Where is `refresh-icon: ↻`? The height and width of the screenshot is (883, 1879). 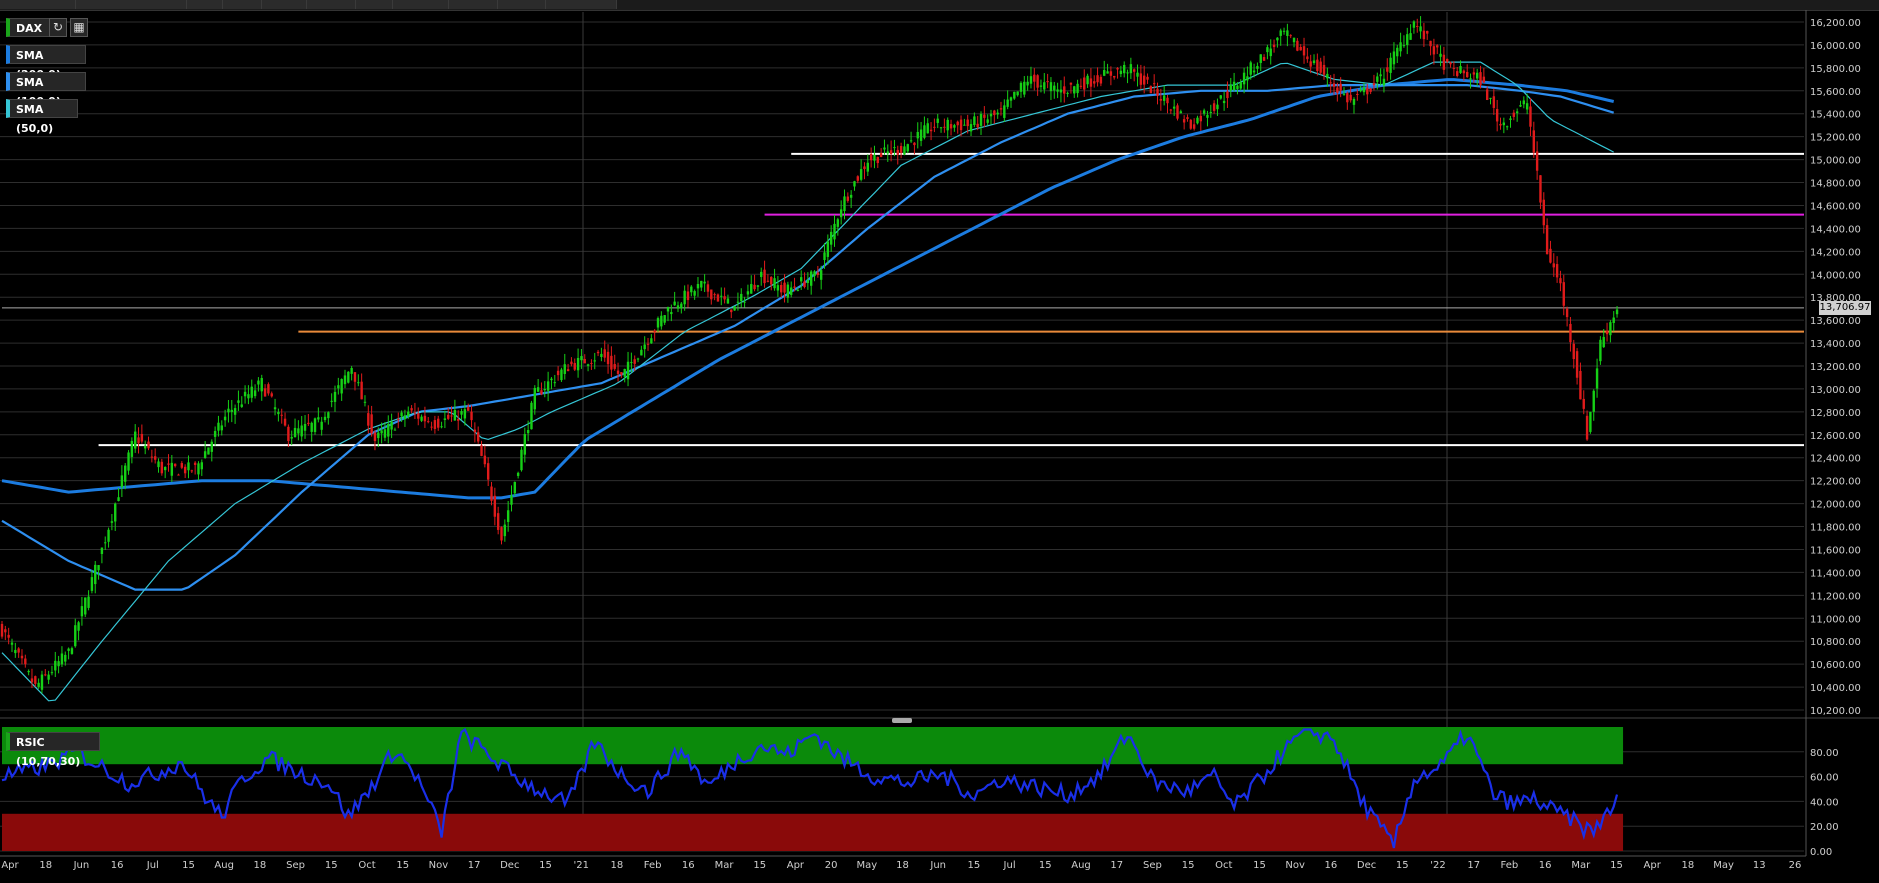
refresh-icon: ↻ is located at coordinates (58, 27).